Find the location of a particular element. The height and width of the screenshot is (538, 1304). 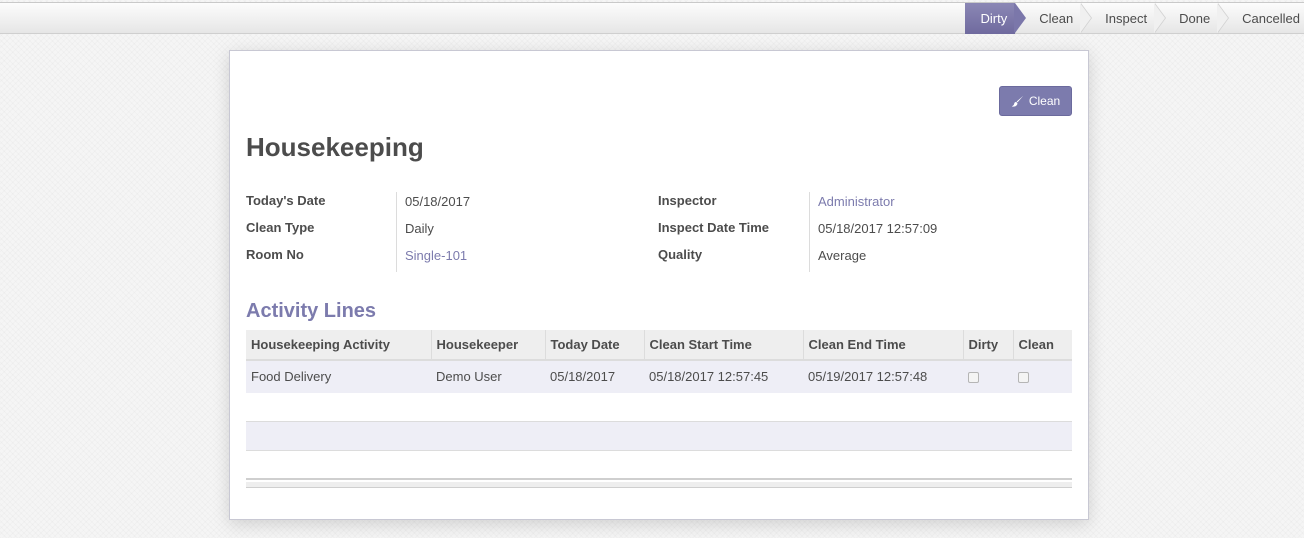

dirty-checkbox is located at coordinates (973, 378).